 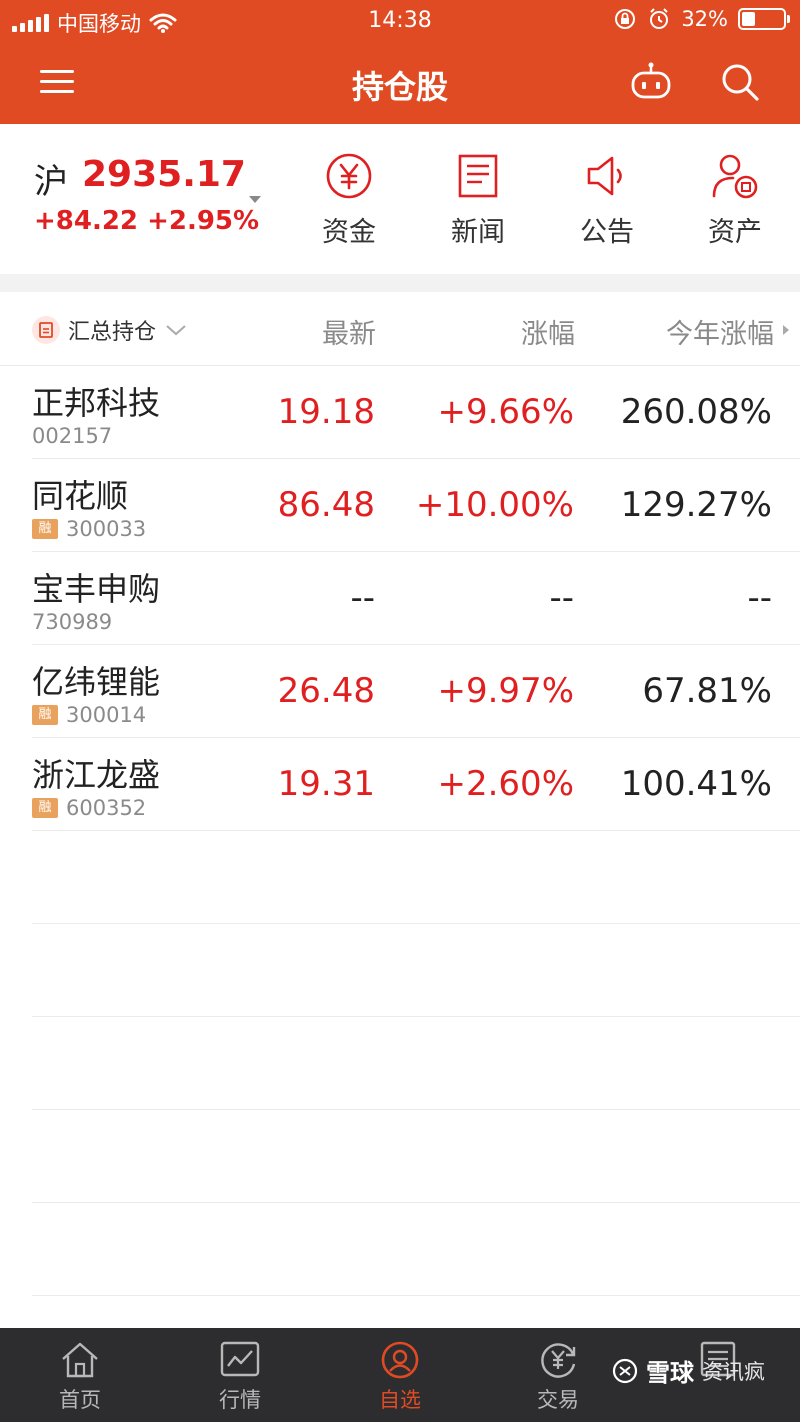 I want to click on stock-code: 300033, so click(x=106, y=529).